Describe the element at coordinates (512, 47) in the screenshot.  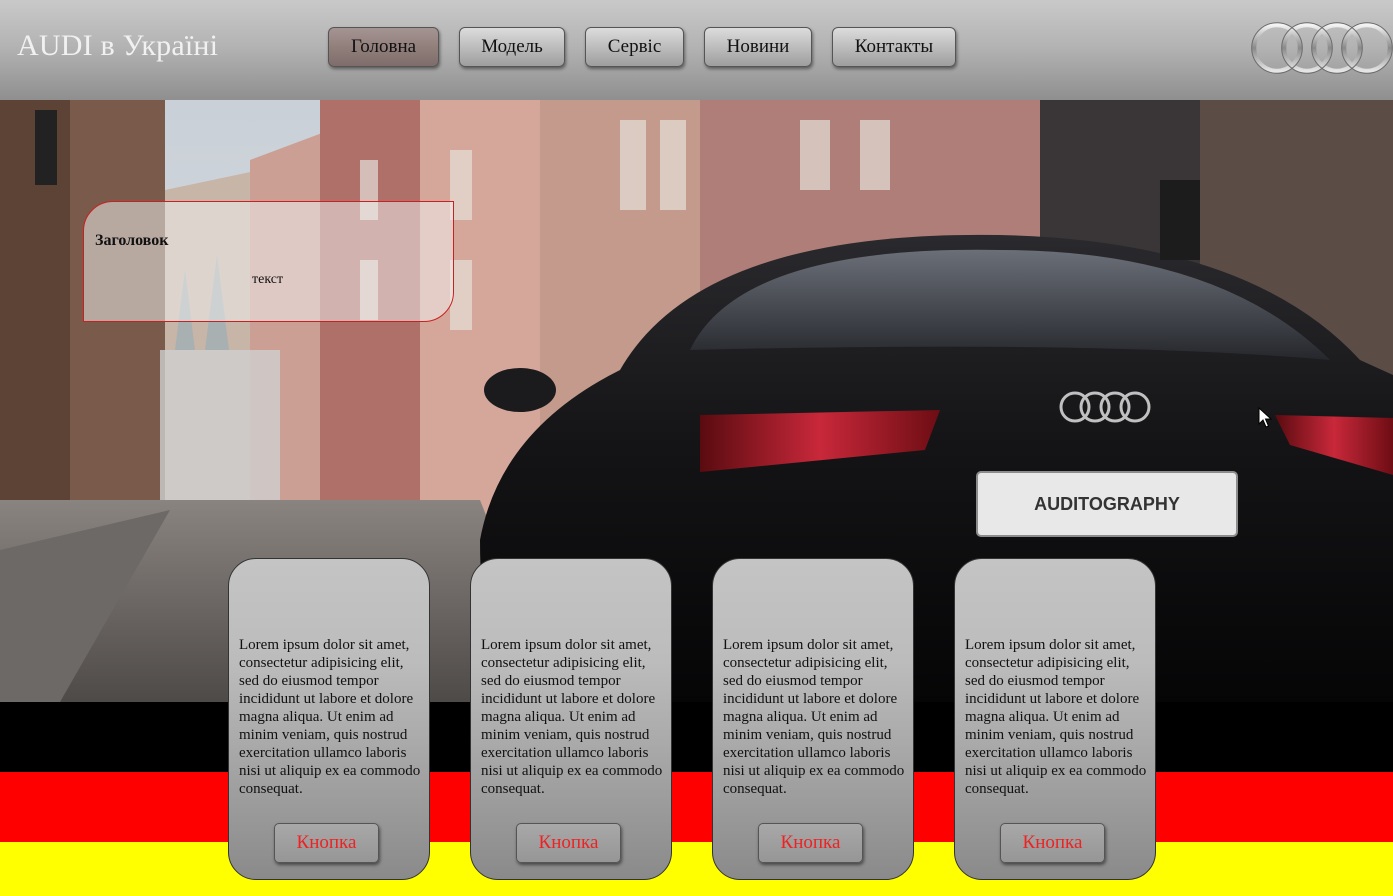
I see `nav-button-model: Модель` at that location.